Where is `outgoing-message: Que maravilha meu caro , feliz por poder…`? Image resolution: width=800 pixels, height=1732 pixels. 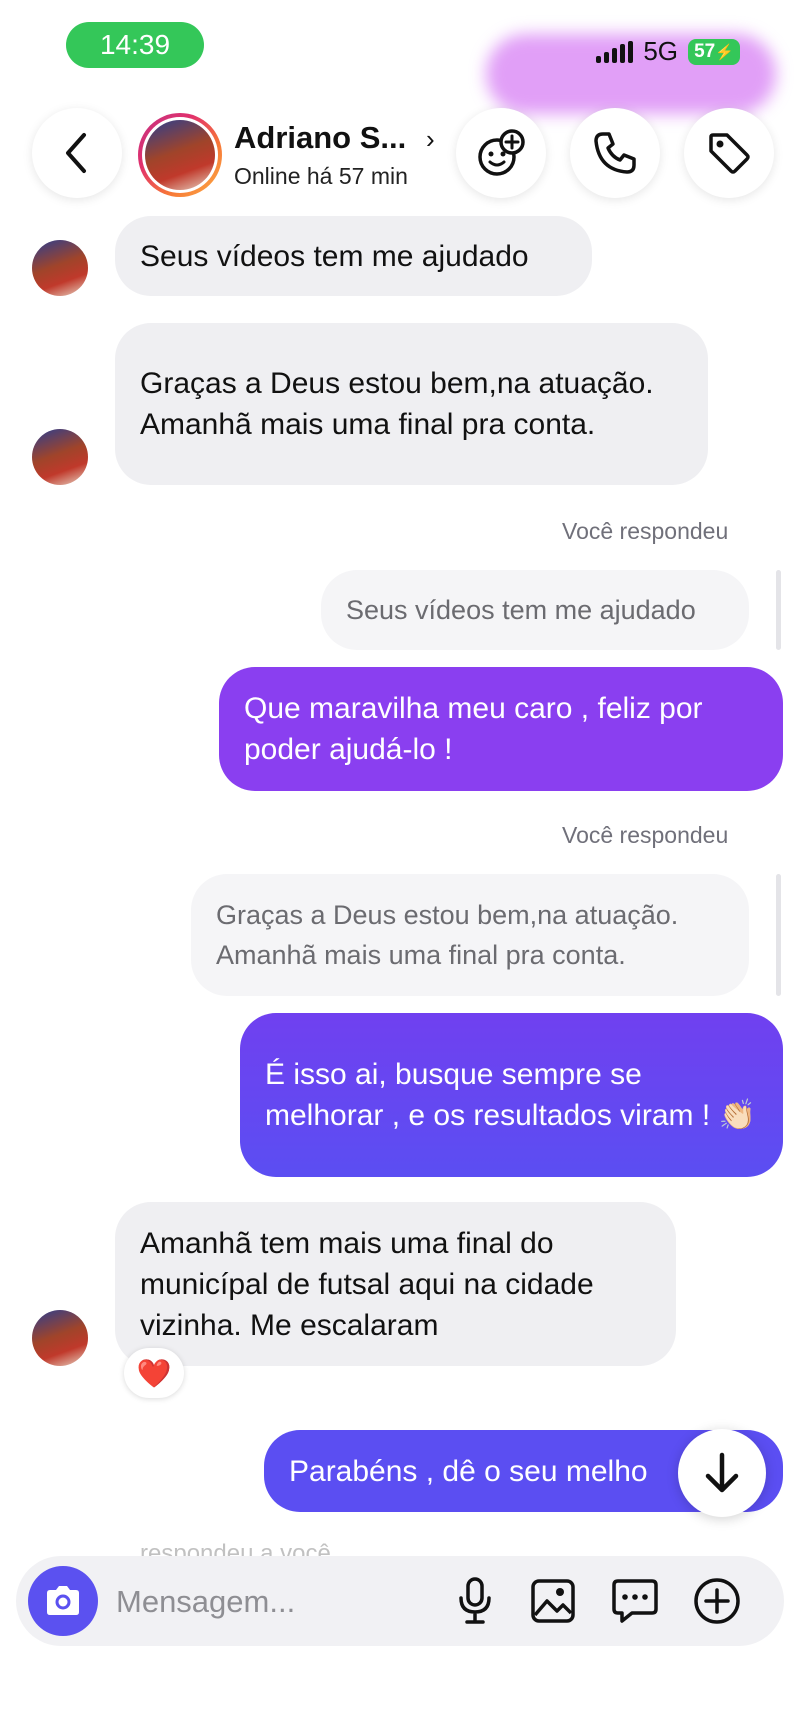
outgoing-message: Que maravilha meu caro , feliz por poder… is located at coordinates (501, 729).